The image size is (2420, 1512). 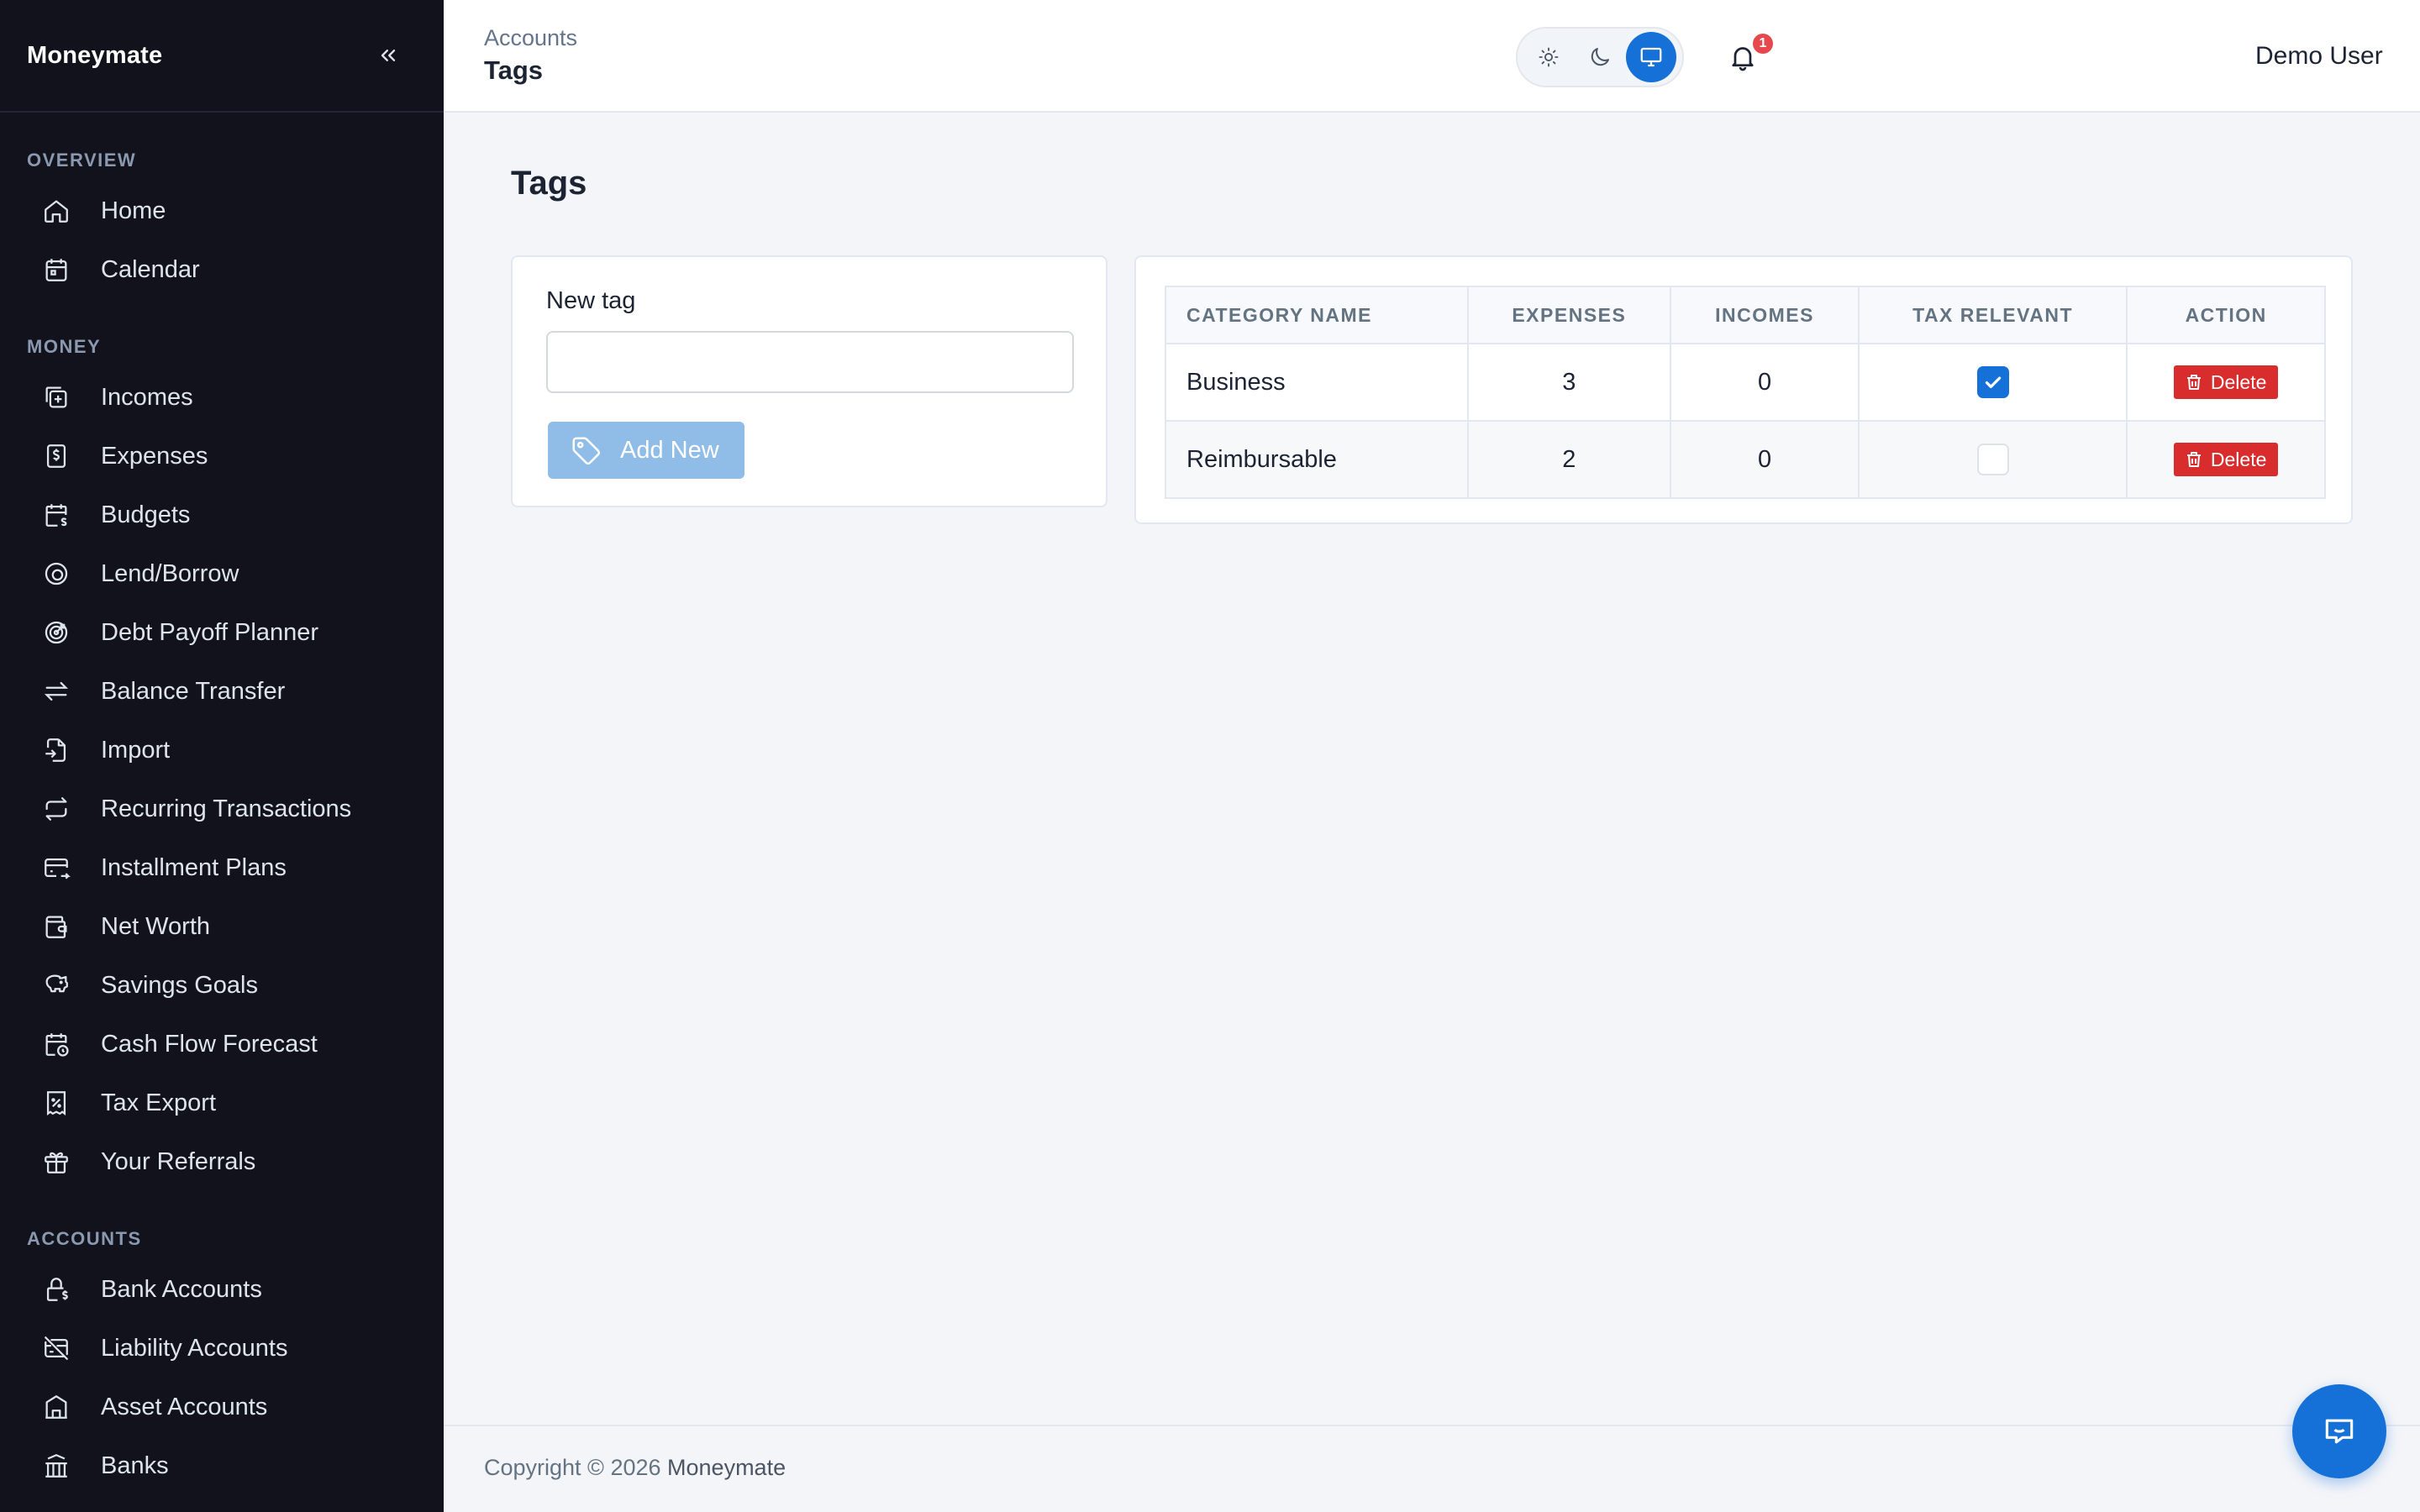 I want to click on building-icon, so click(x=56, y=1407).